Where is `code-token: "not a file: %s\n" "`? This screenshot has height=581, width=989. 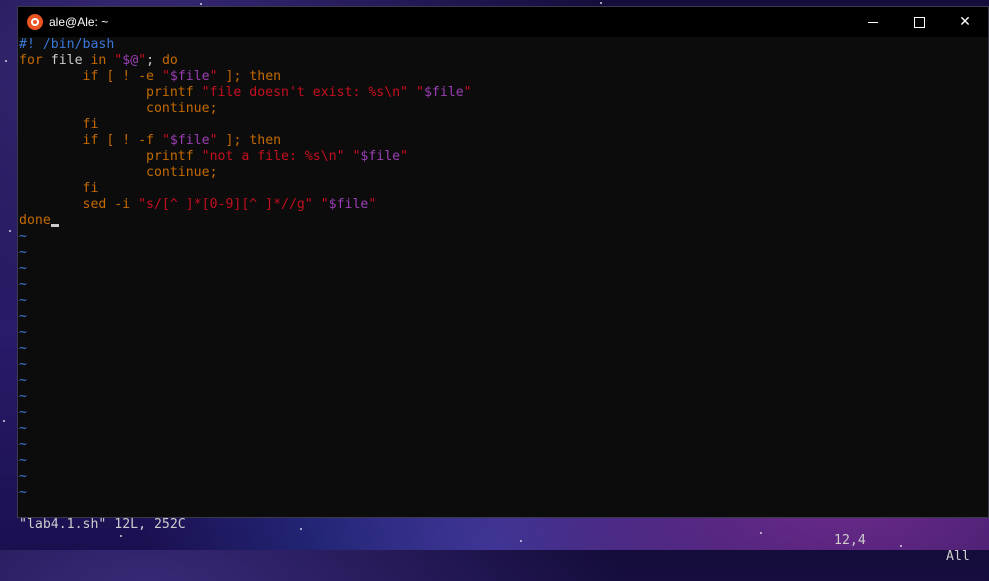
code-token: "not a file: %s\n" " is located at coordinates (277, 156).